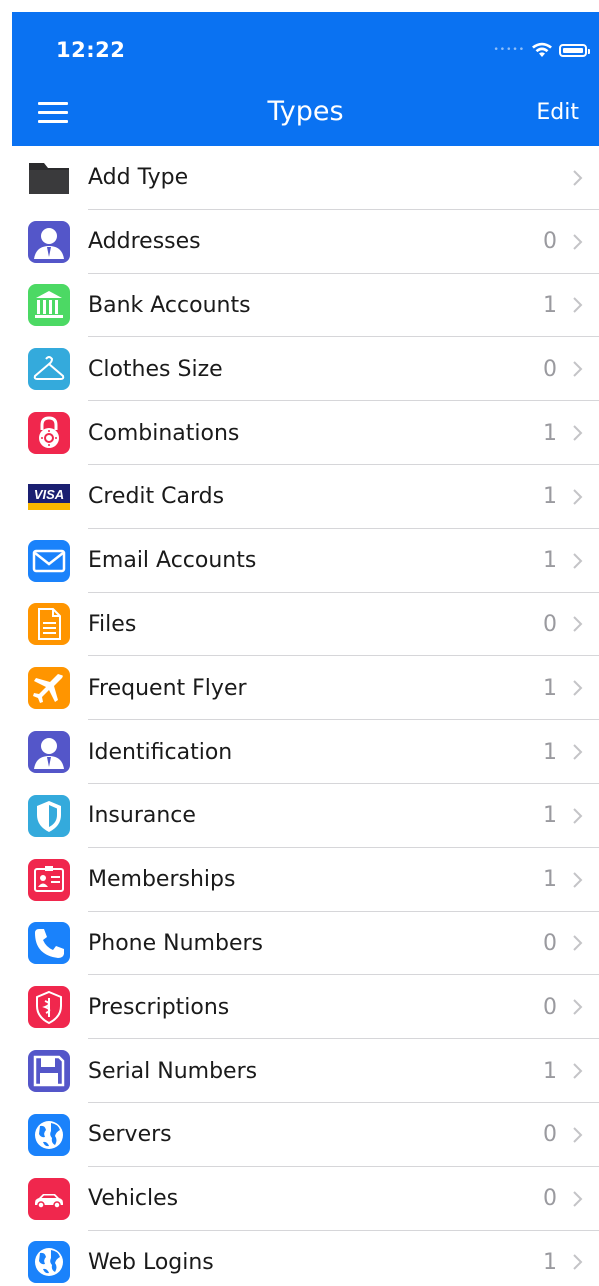 This screenshot has height=1286, width=599. What do you see at coordinates (305, 497) in the screenshot?
I see `list-item-credit-cards: VISA Credit Cards 1` at bounding box center [305, 497].